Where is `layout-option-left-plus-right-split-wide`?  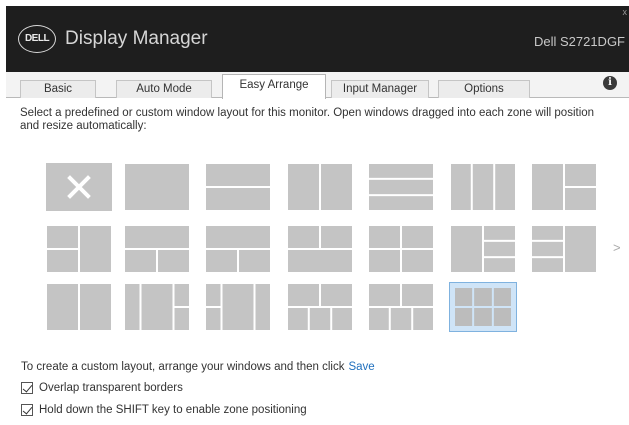
layout-option-left-plus-right-split-wide is located at coordinates (157, 249).